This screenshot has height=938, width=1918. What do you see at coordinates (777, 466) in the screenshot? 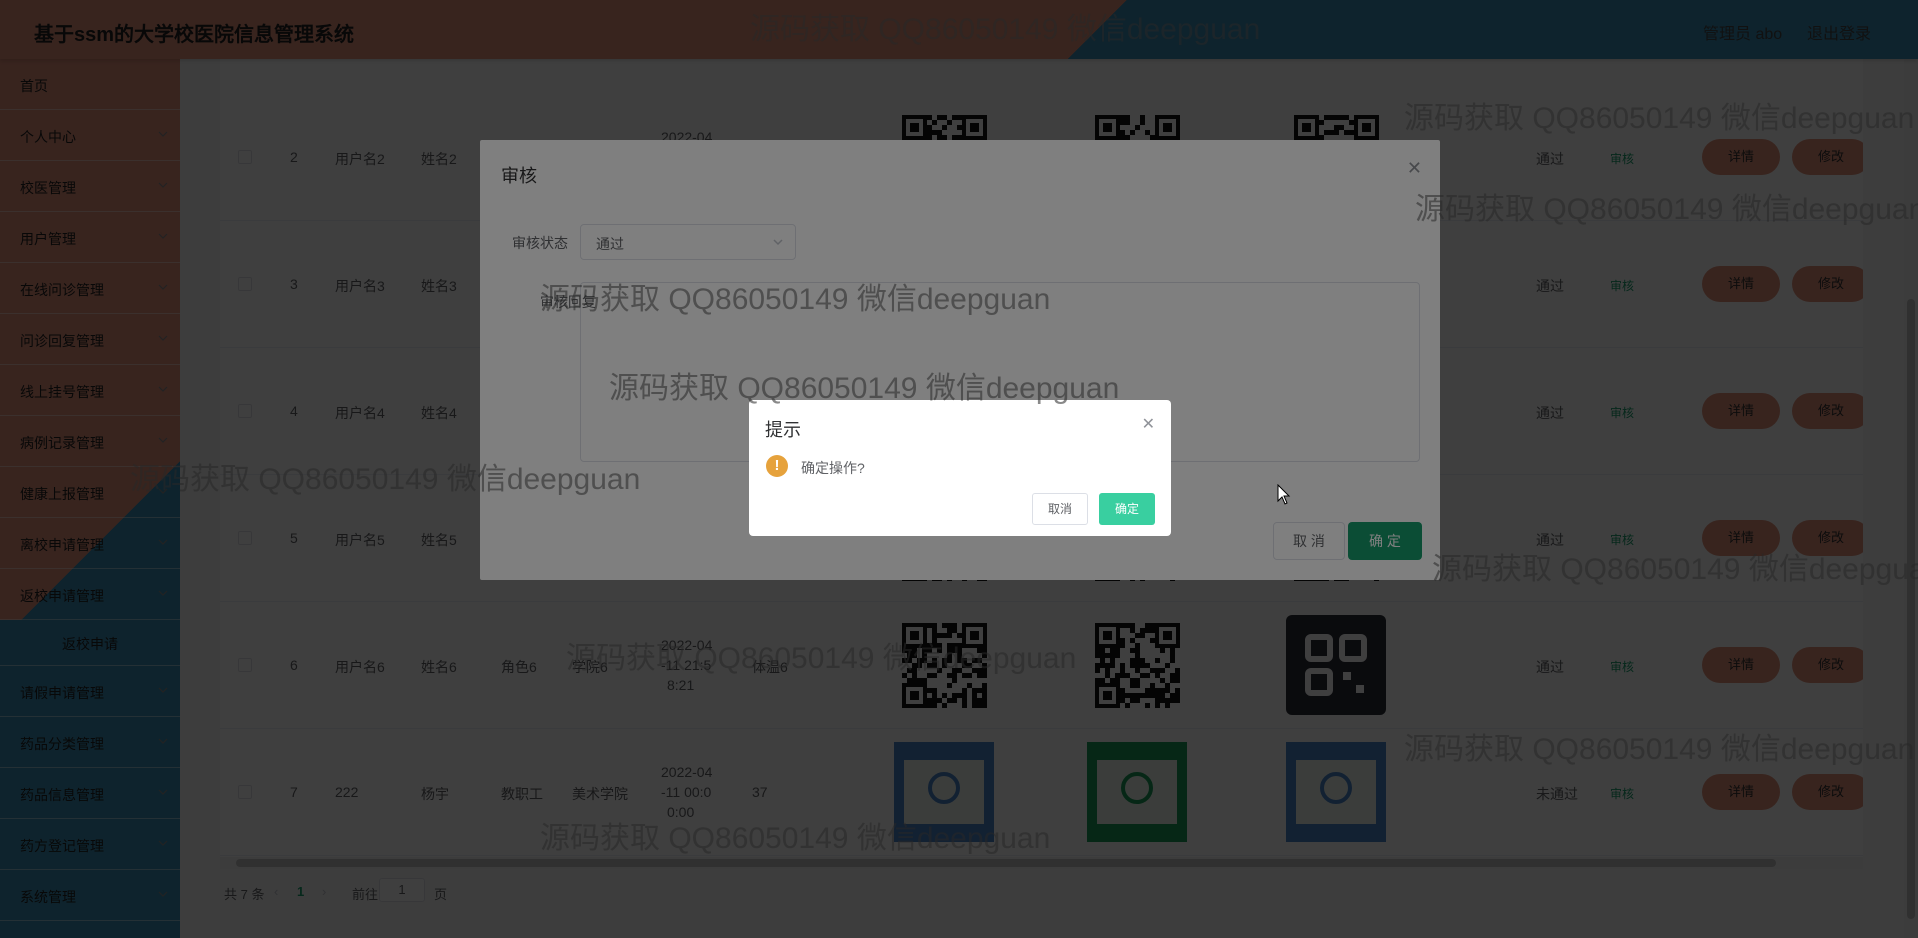
I see `warning-icon: !` at bounding box center [777, 466].